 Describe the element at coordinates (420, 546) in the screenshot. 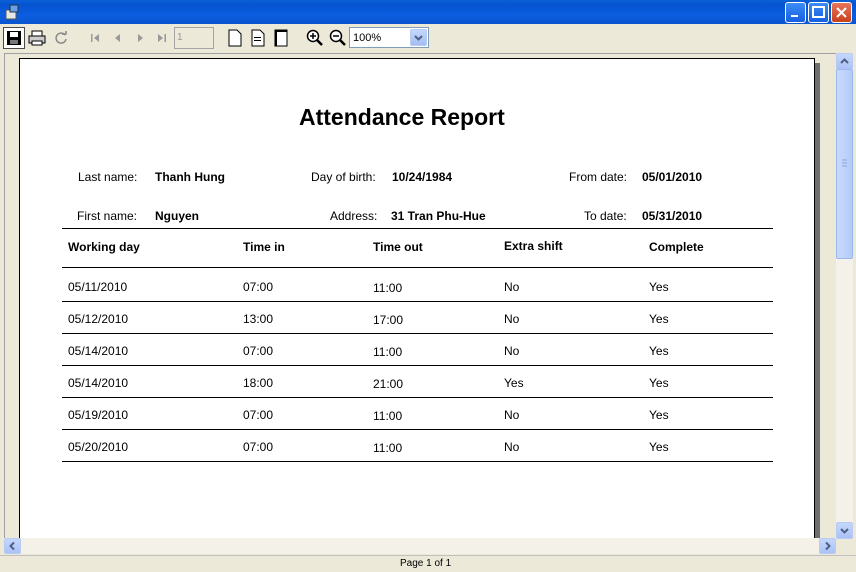

I see `horizontal-scrollbar` at that location.